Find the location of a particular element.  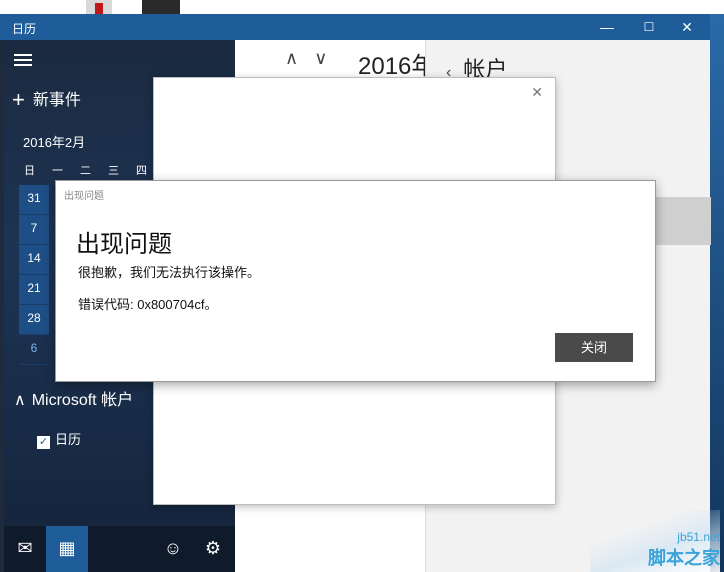

calendar-day: 21 is located at coordinates (34, 290).